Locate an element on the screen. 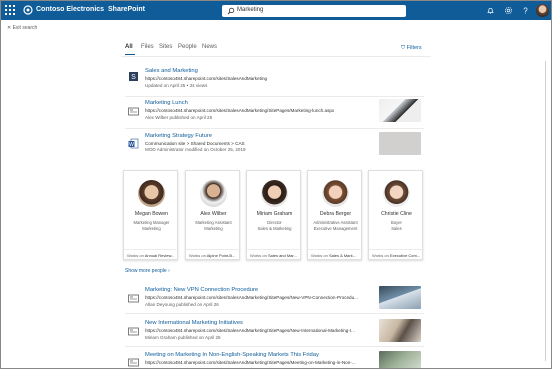  svg-text: S is located at coordinates (133, 77).